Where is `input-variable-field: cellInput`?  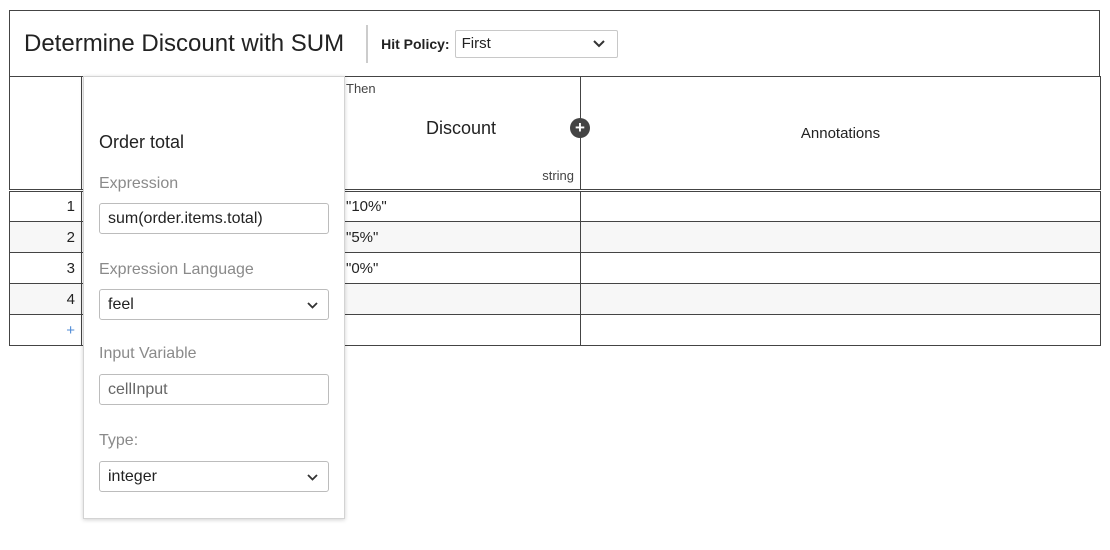
input-variable-field: cellInput is located at coordinates (214, 389).